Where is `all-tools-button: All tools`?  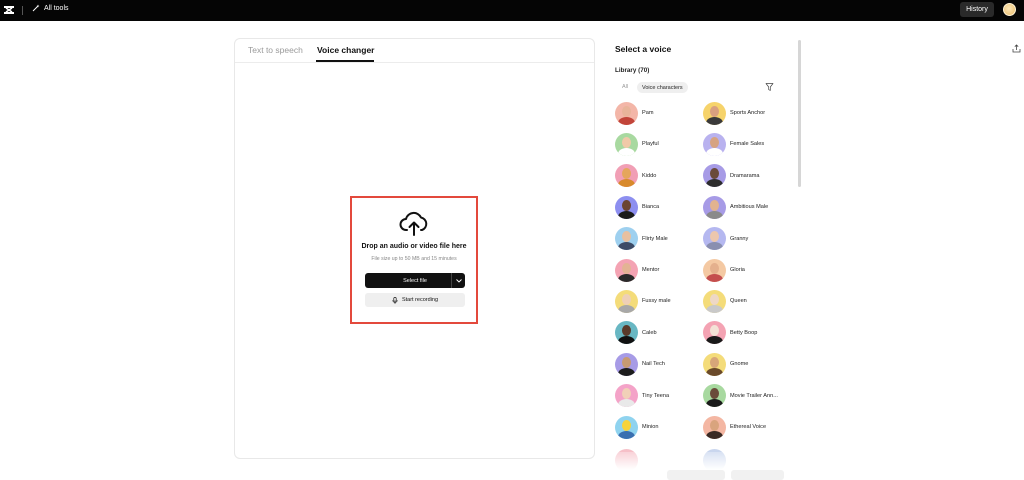 all-tools-button: All tools is located at coordinates (50, 8).